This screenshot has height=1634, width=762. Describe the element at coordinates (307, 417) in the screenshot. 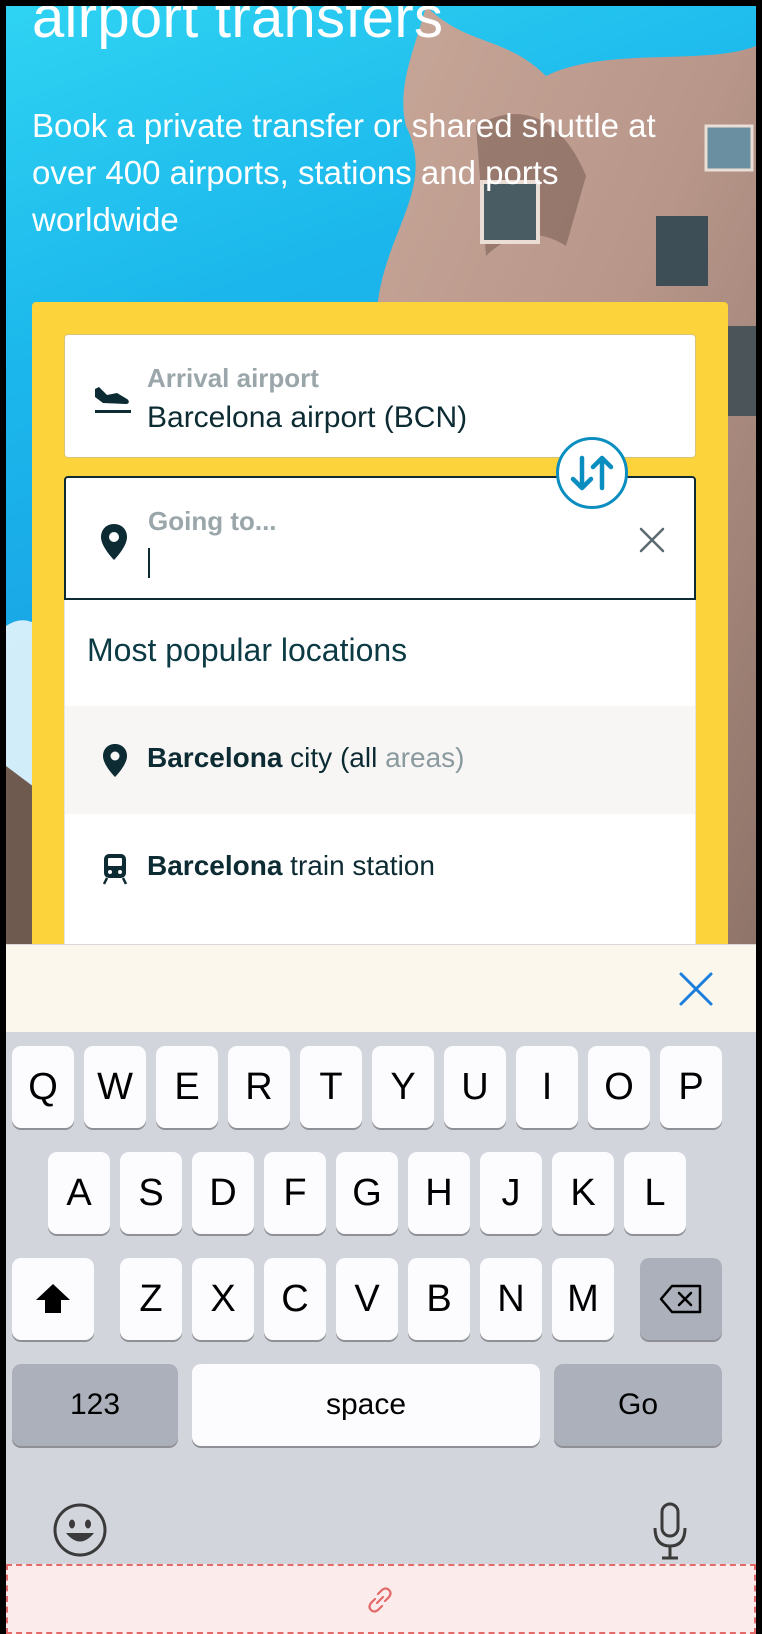

I see `arrival-airport-value: Barcelona airport (BCN)` at that location.